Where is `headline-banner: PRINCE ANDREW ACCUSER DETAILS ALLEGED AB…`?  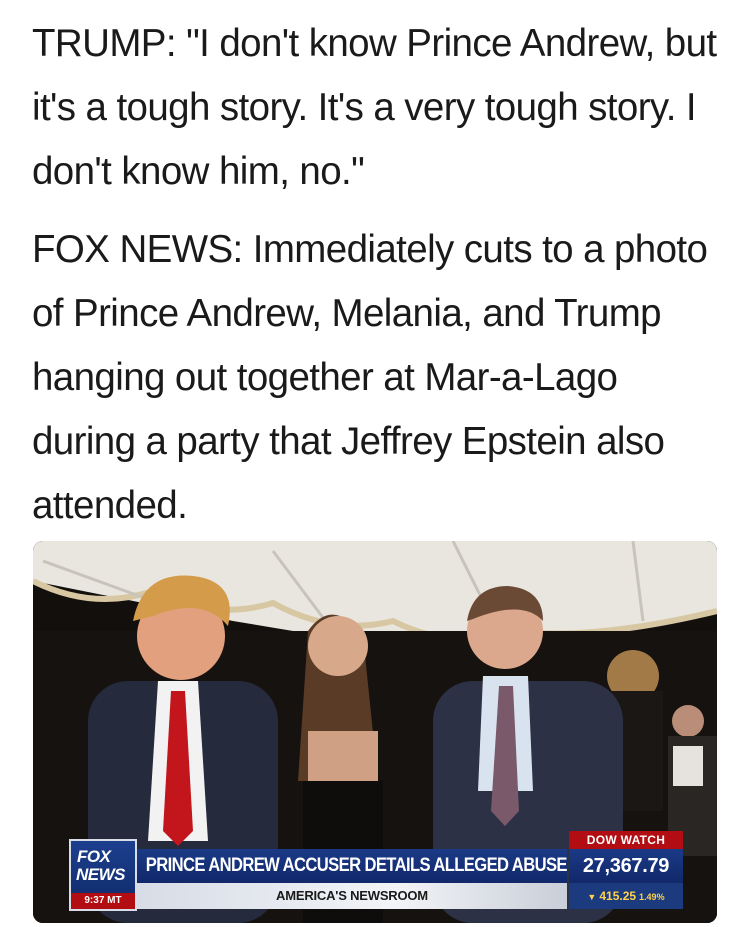 headline-banner: PRINCE ANDREW ACCUSER DETAILS ALLEGED AB… is located at coordinates (352, 866).